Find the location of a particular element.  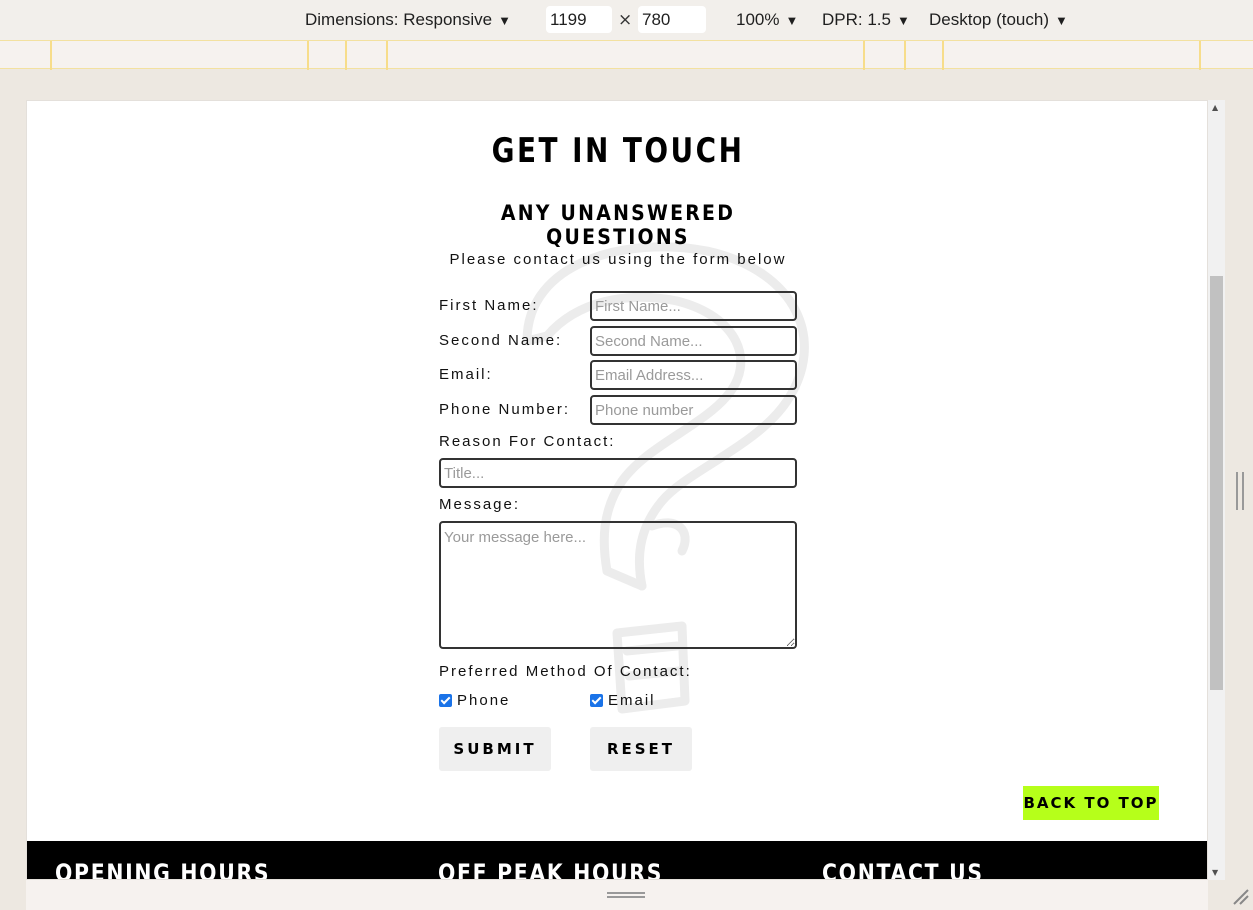

media-query-ruler is located at coordinates (626, 55).